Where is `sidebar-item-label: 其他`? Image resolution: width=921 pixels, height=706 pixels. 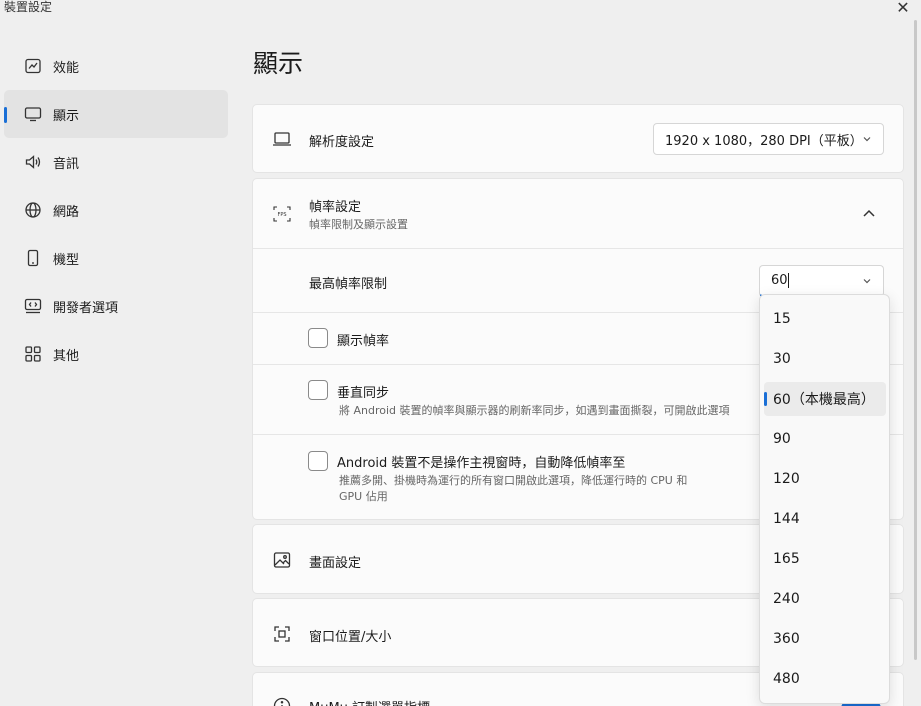
sidebar-item-label: 其他 is located at coordinates (66, 356).